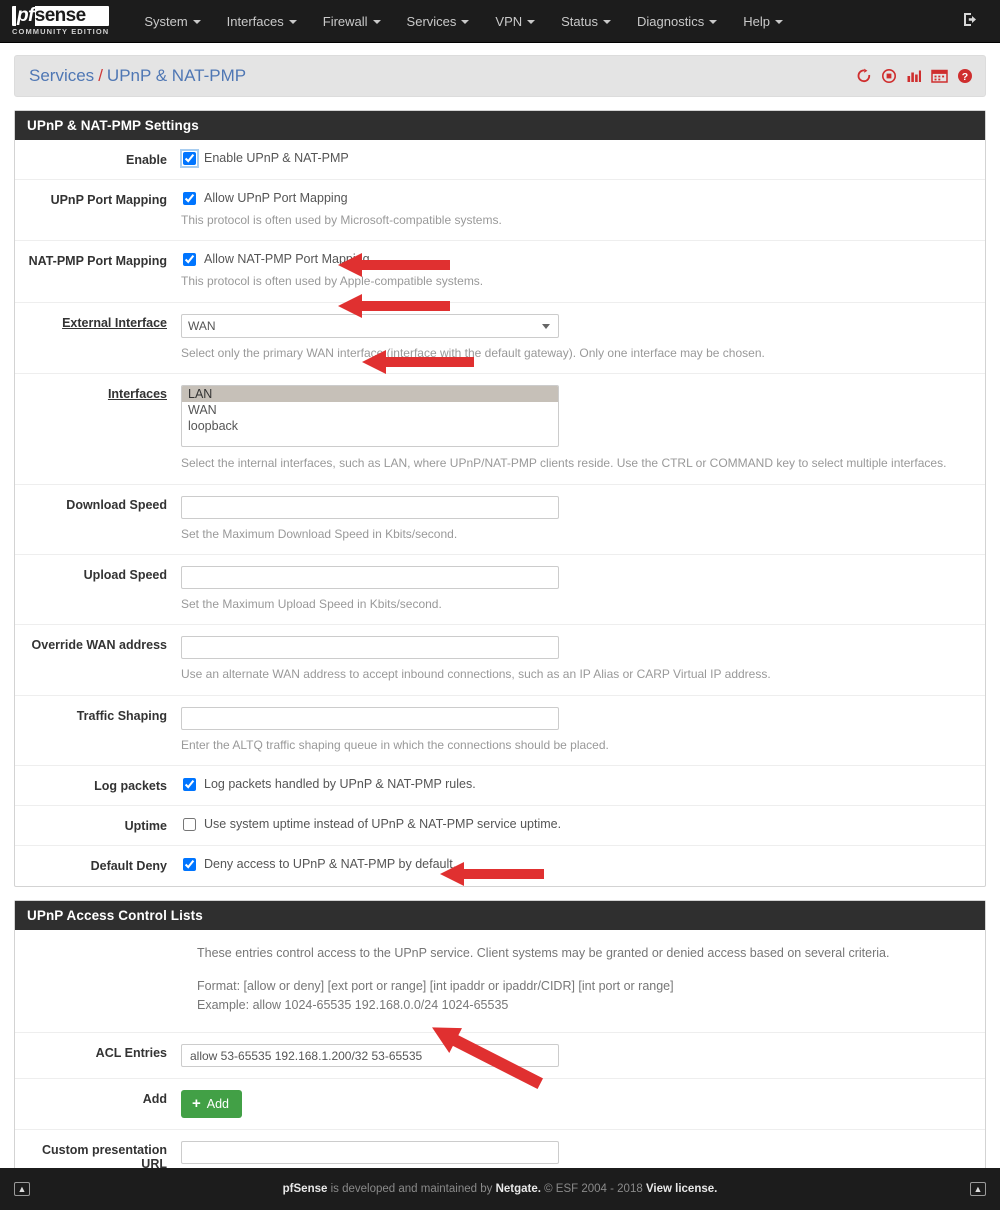 This screenshot has height=1210, width=1000. Describe the element at coordinates (345, 21) in the screenshot. I see `nav-label: Firewall` at that location.